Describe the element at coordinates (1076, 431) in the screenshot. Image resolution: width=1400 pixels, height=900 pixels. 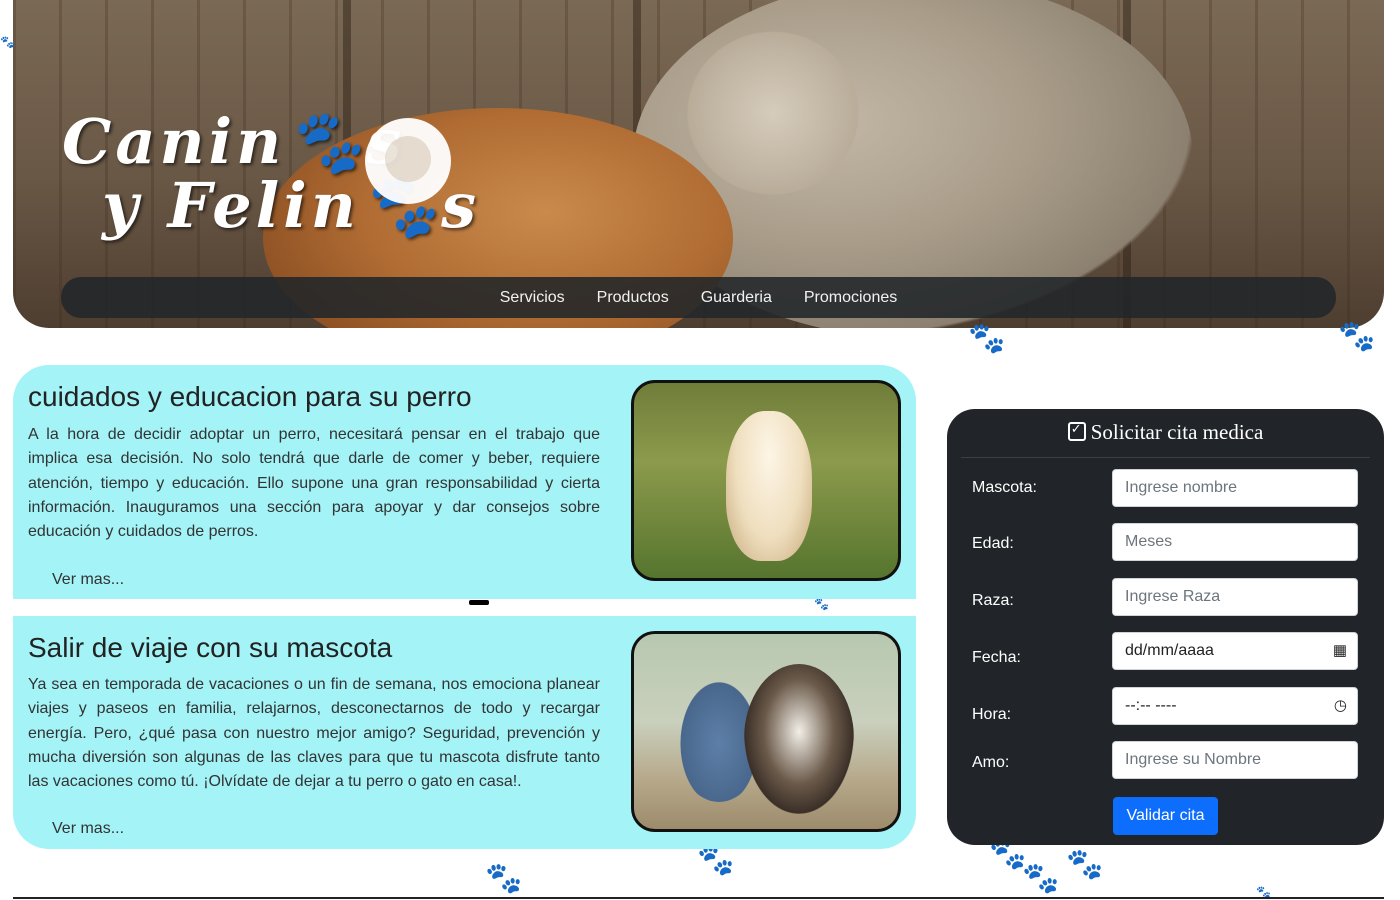
I see `calendar-check-icon` at that location.